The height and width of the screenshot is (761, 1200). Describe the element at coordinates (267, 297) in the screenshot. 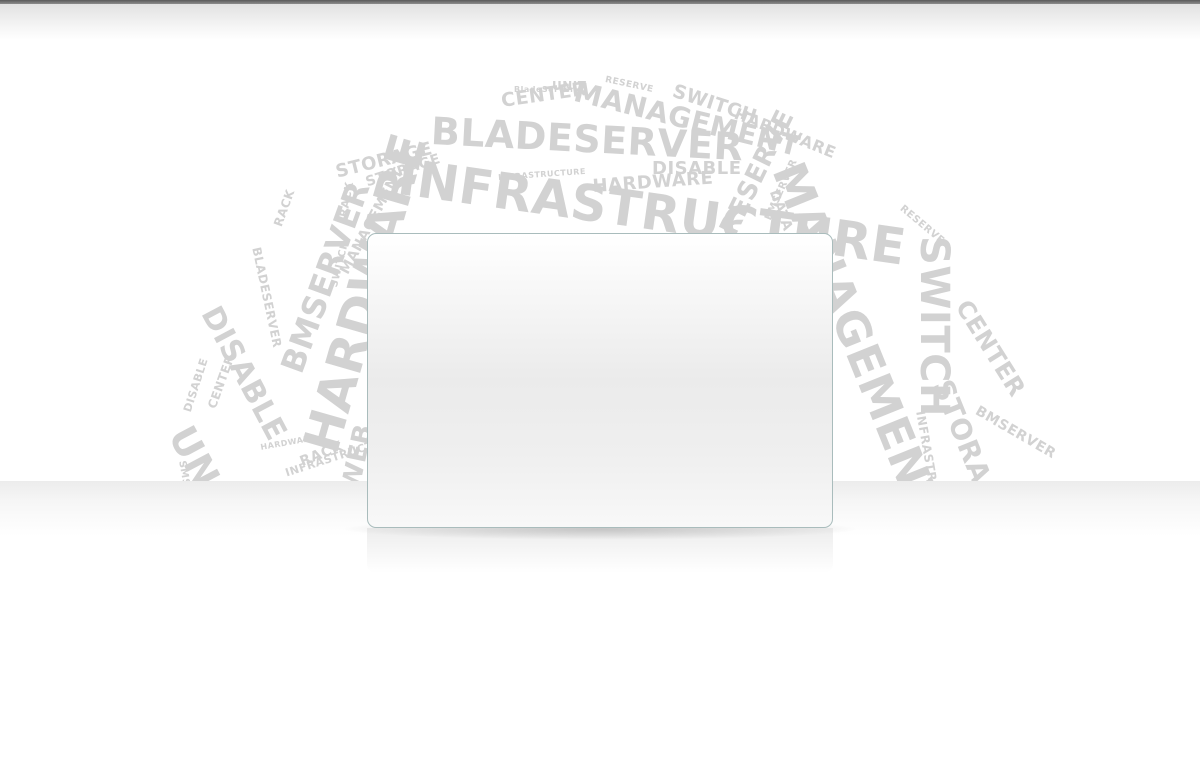

I see `cloud-word: BLADESERVER` at that location.